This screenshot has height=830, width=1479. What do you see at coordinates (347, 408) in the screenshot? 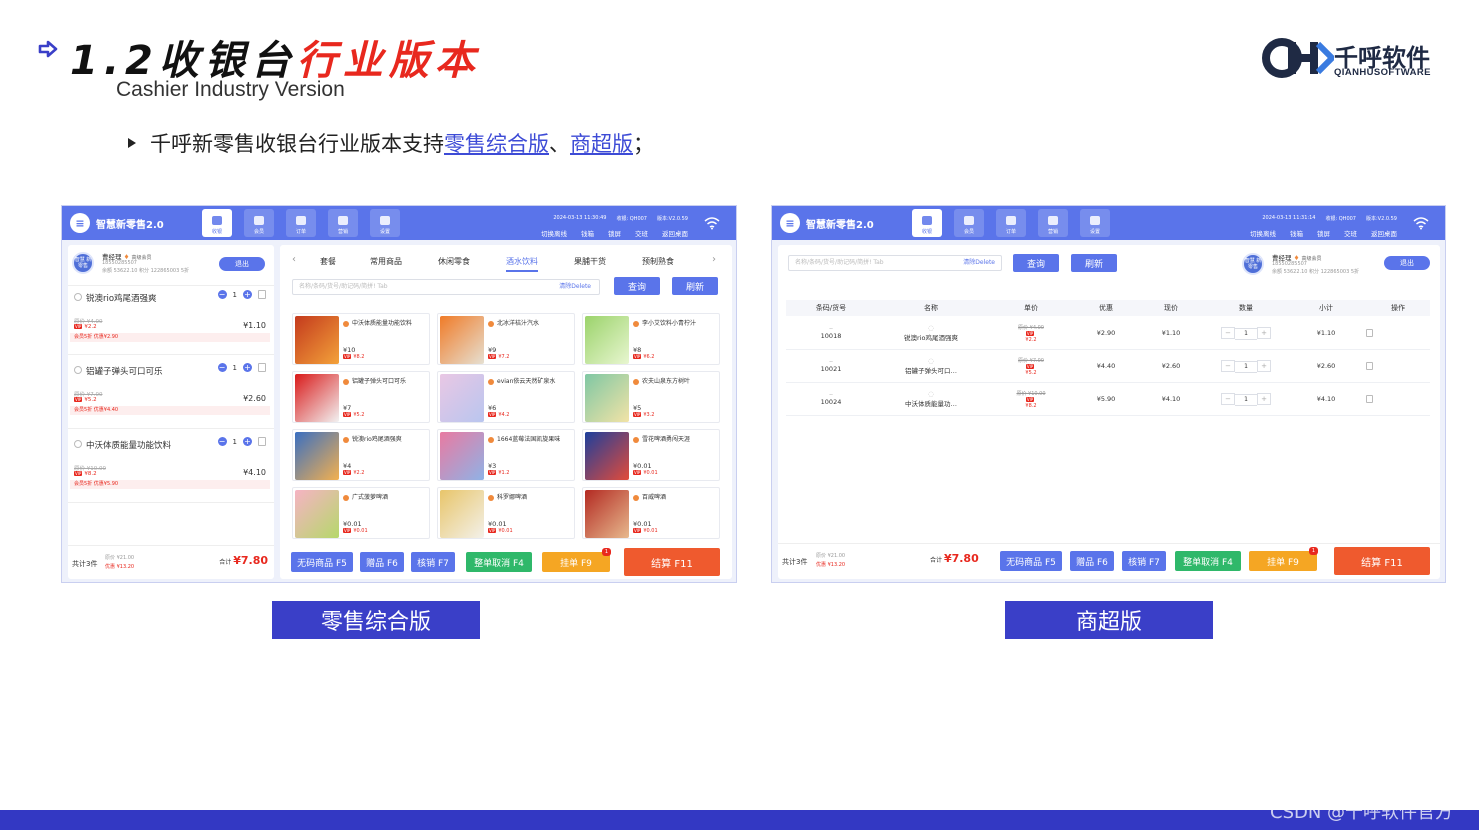
I see `product-price: ¥7` at bounding box center [347, 408].